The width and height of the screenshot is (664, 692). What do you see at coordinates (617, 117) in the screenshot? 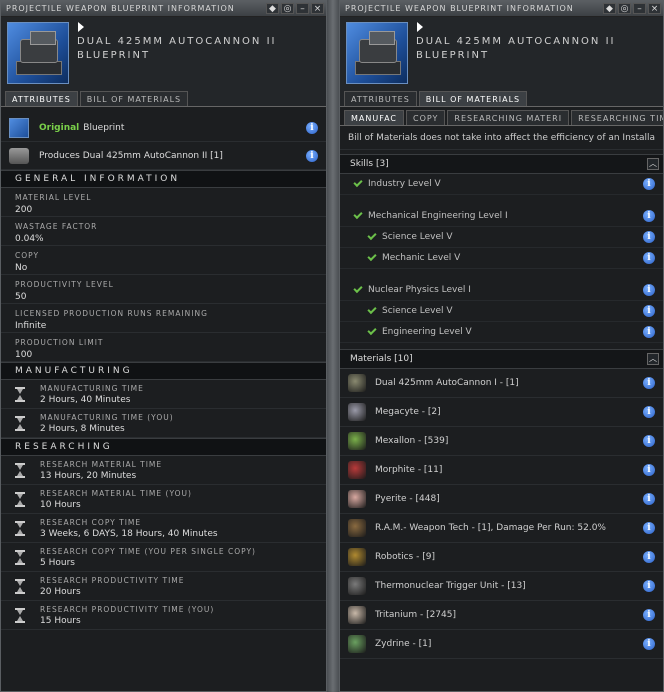
I see `subtab-researching-time: RESEARCHING TIME P` at bounding box center [617, 117].